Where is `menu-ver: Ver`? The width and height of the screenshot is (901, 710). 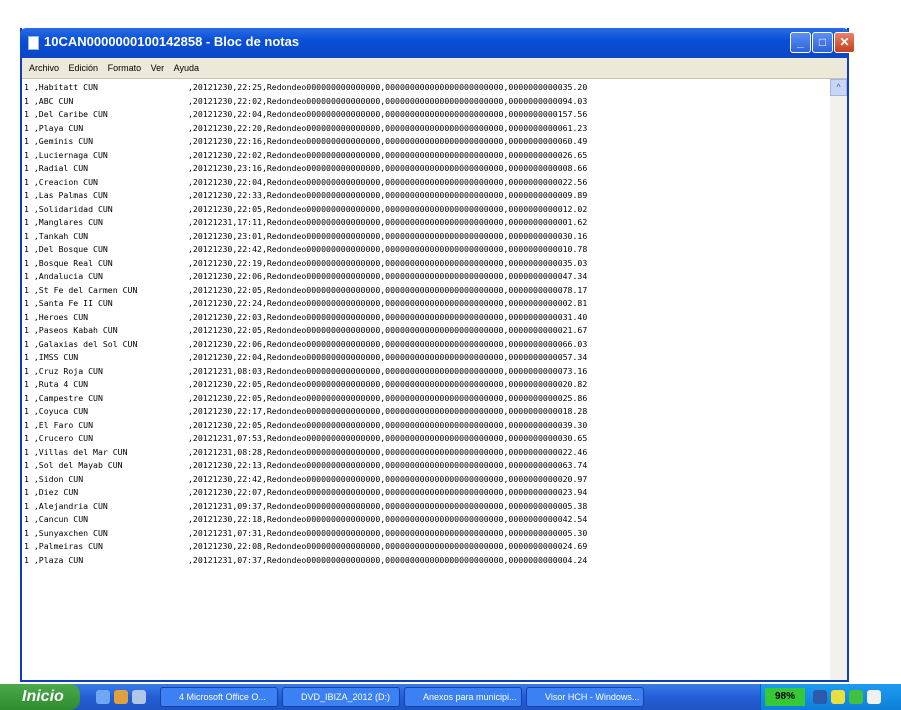 menu-ver: Ver is located at coordinates (158, 68).